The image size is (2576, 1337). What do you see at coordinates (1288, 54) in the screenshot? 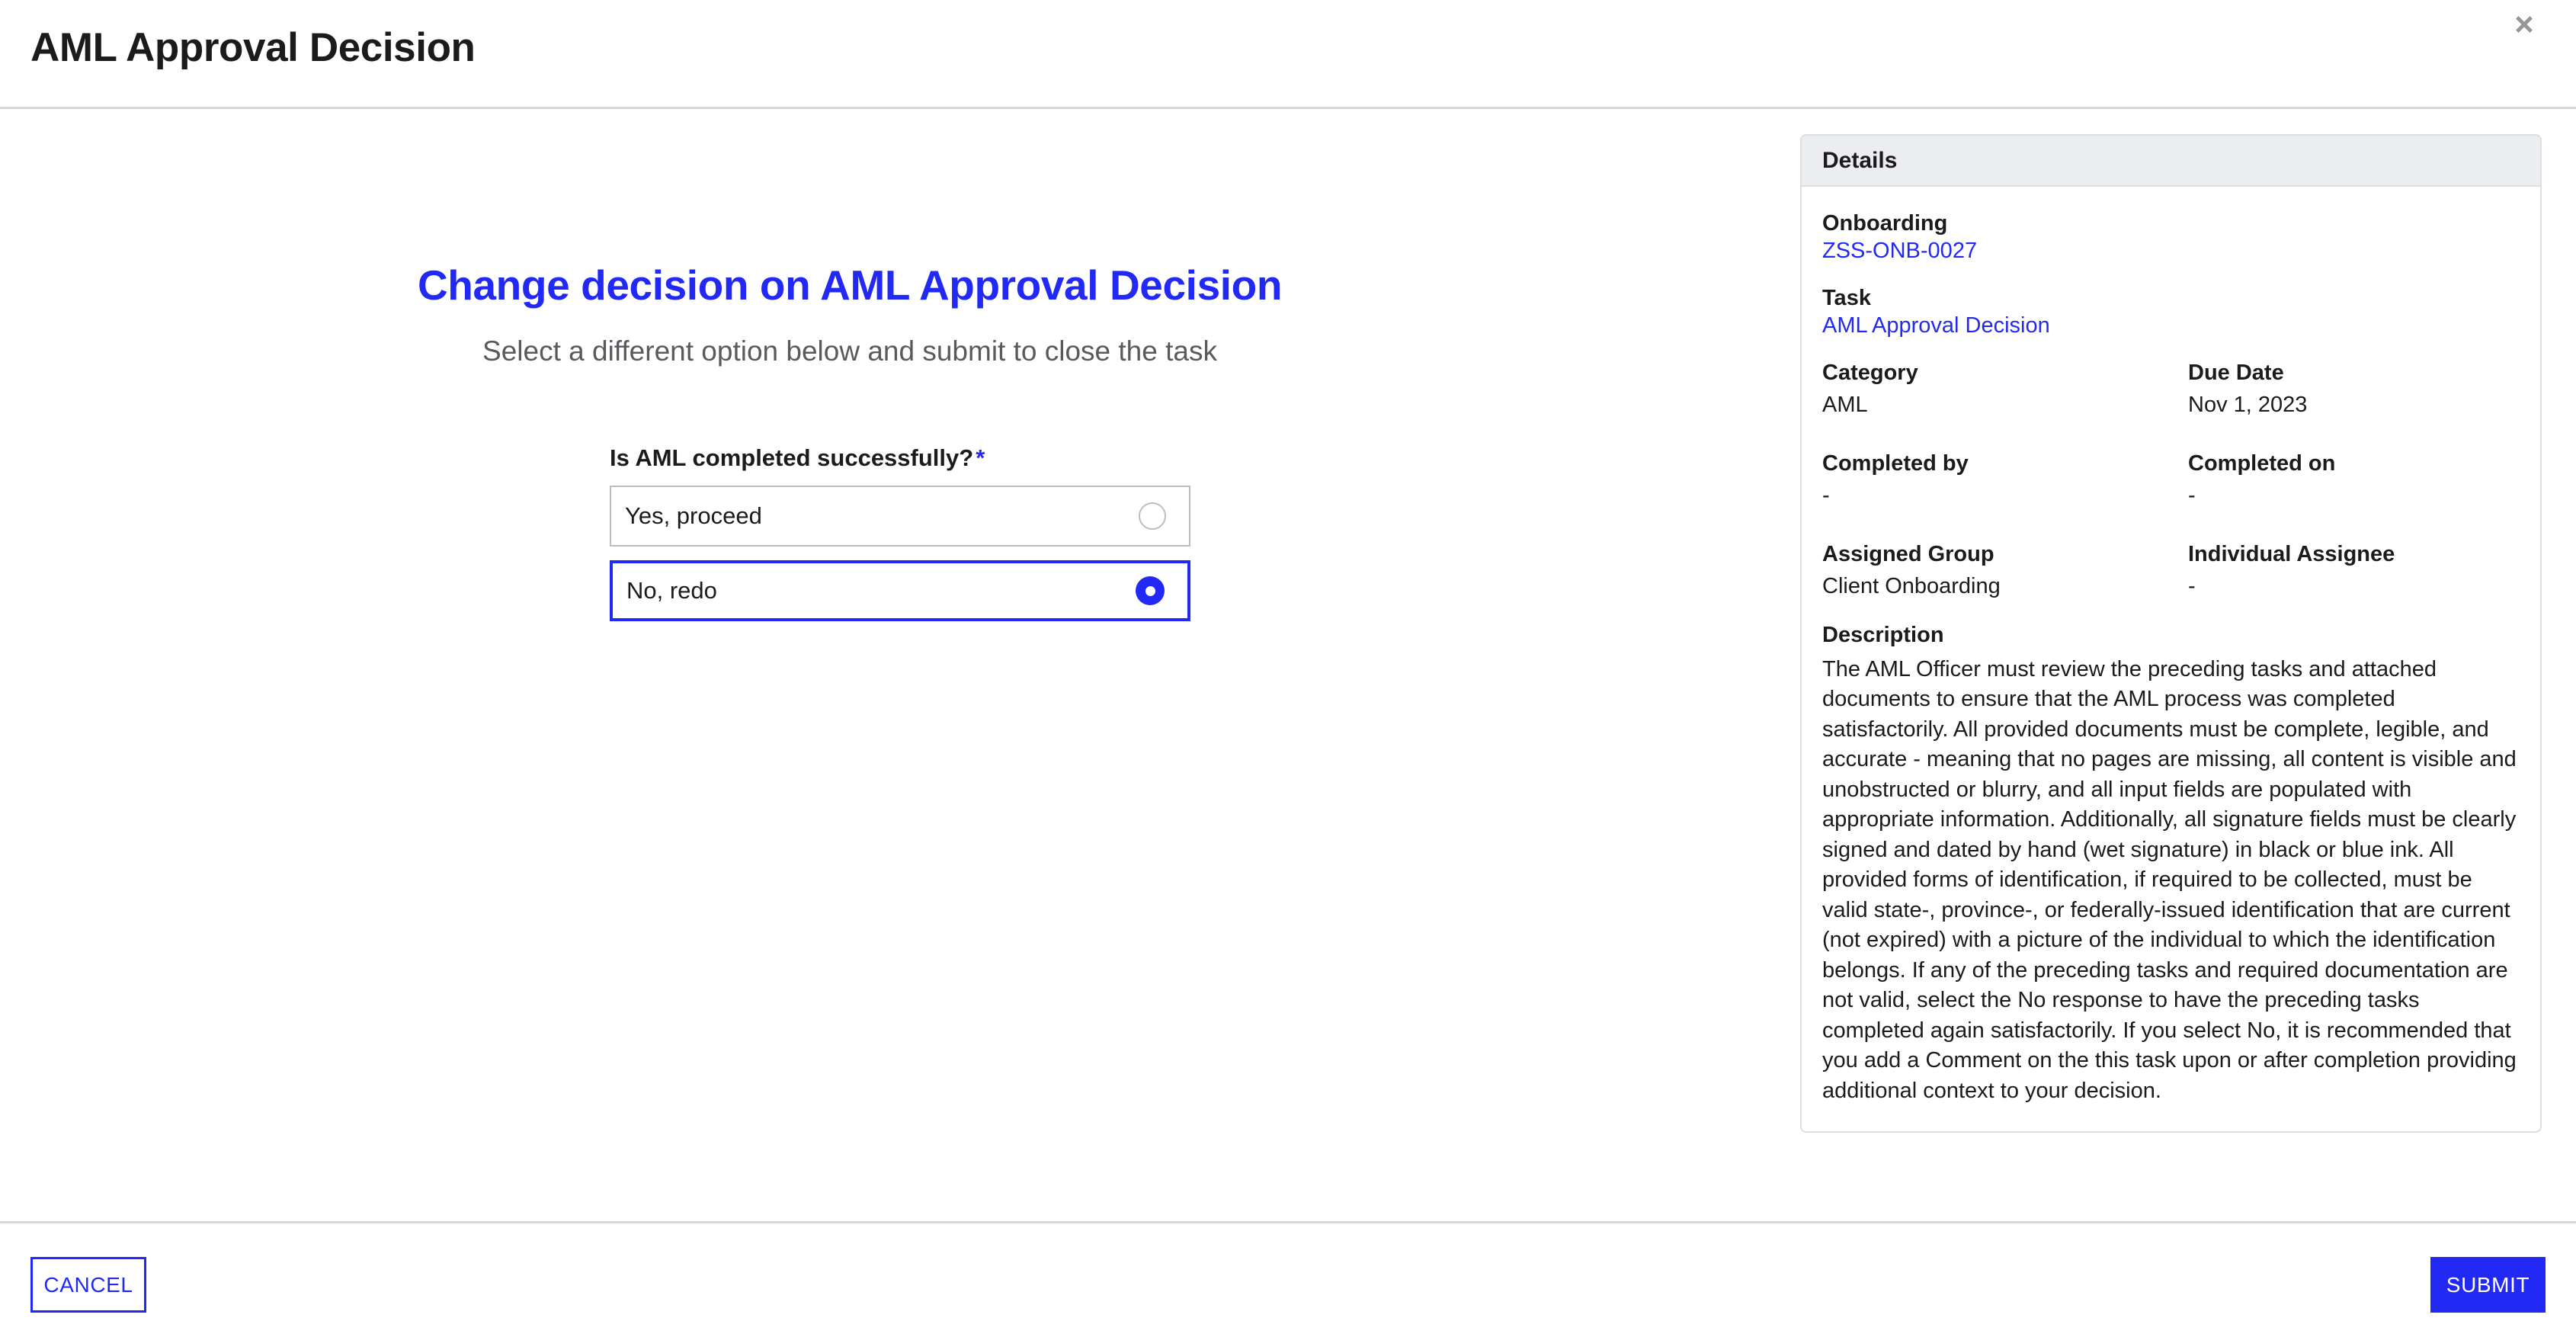
I see `dialog-header: AML Approval Decision` at bounding box center [1288, 54].